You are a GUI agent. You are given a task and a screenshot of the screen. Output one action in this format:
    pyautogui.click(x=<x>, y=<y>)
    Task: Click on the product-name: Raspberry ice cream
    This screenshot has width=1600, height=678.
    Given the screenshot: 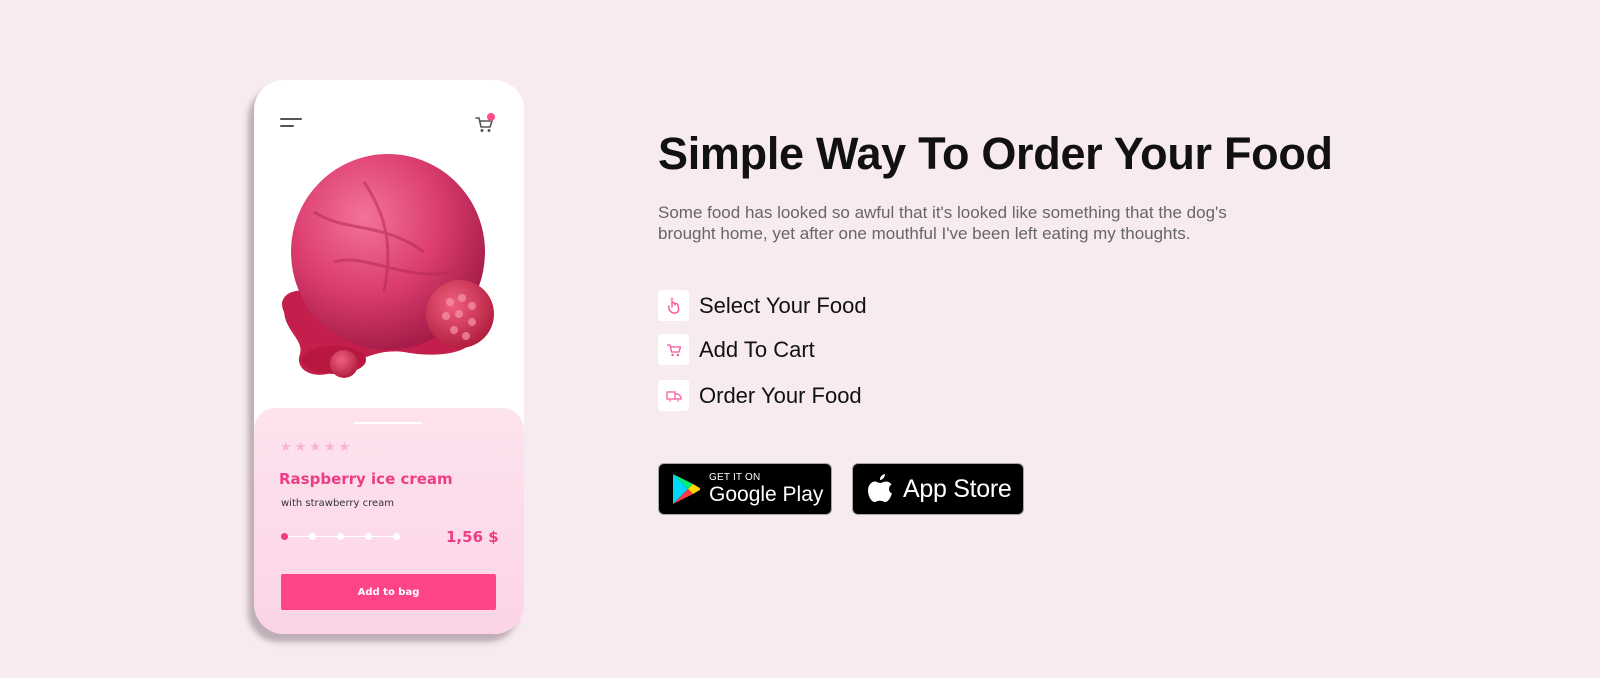 What is the action you would take?
    pyautogui.click(x=366, y=479)
    